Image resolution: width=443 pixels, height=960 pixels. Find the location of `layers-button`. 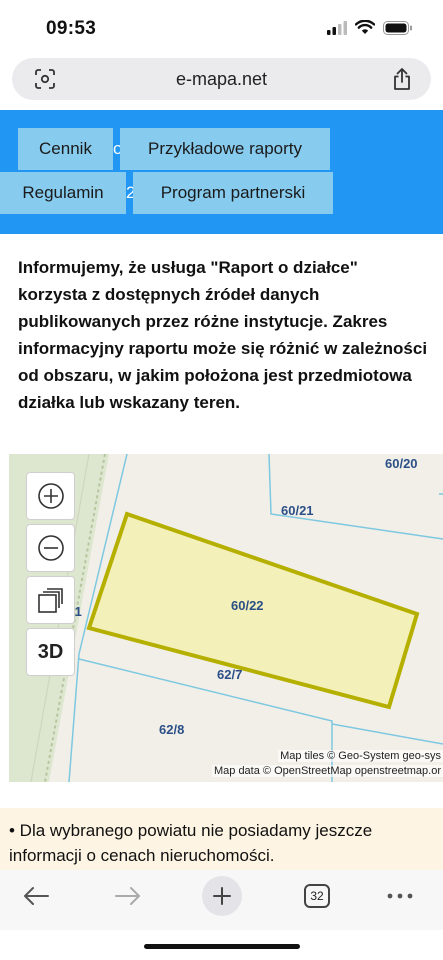

layers-button is located at coordinates (50, 600).